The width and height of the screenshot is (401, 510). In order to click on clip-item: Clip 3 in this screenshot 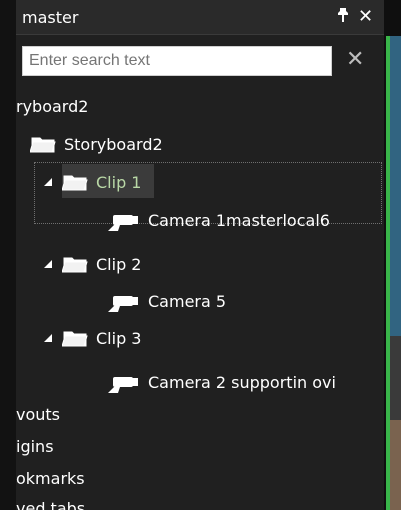, I will do `click(92, 338)`.